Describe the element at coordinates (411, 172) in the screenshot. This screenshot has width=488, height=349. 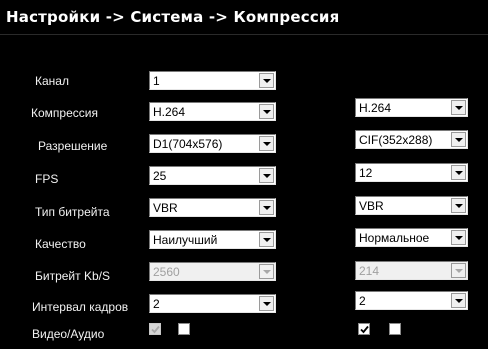
I see `extra-fps-select: 12` at that location.